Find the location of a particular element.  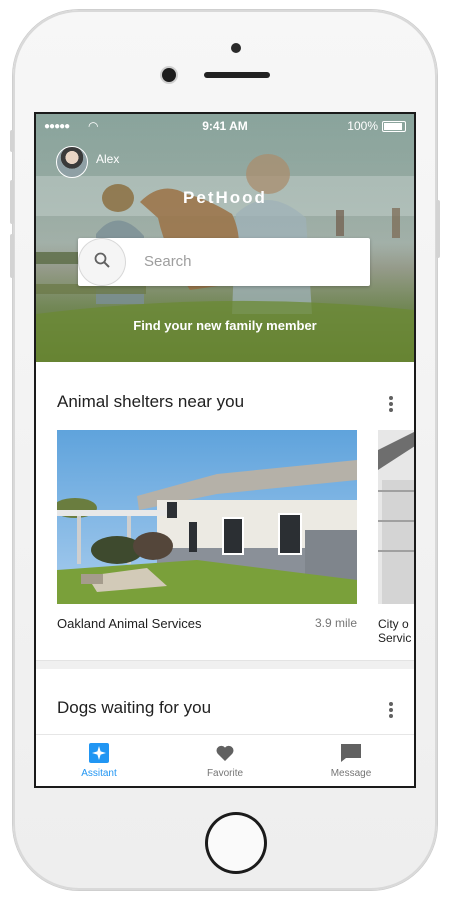

nav-message: Message is located at coordinates (351, 760).